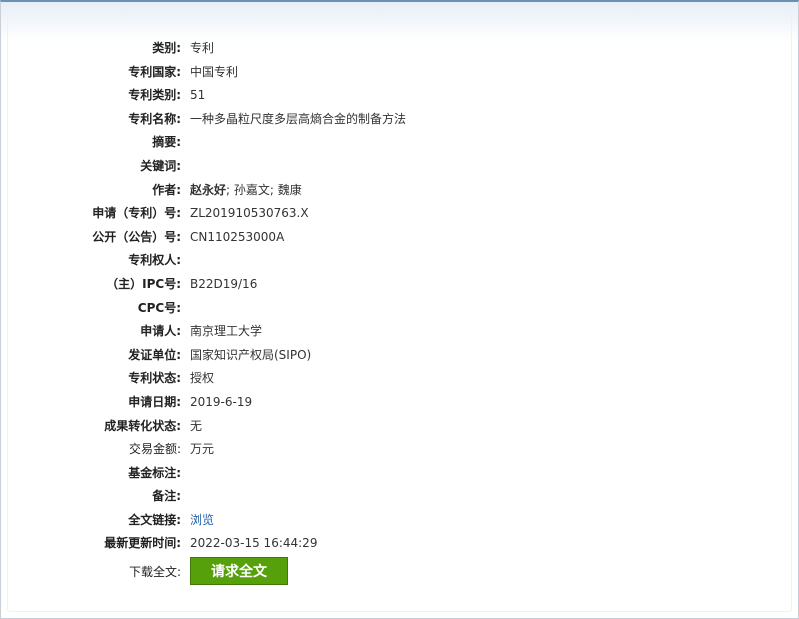 This screenshot has width=799, height=619. I want to click on category-value: 专利, so click(202, 48).